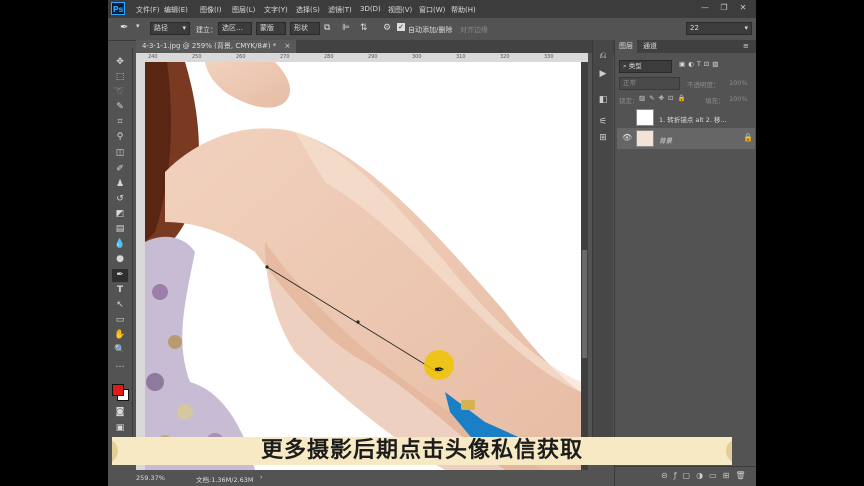 The image size is (864, 486). I want to click on scrollbar-thumb, so click(584, 304).